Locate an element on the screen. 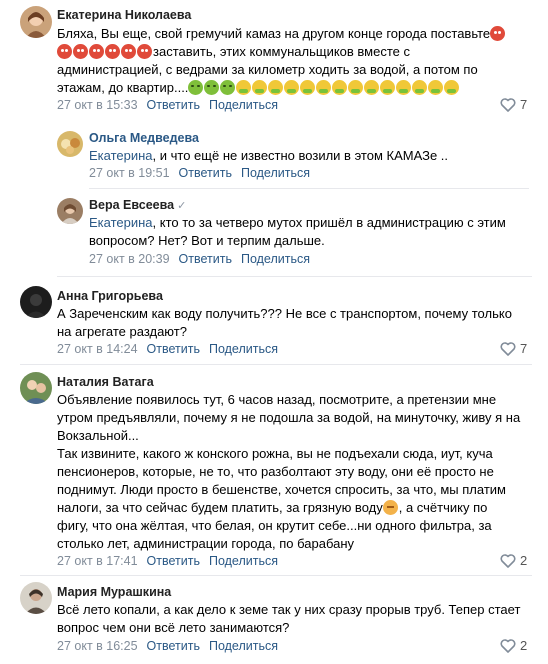 This screenshot has height=664, width=548. person-pouting-icon is located at coordinates (390, 507).